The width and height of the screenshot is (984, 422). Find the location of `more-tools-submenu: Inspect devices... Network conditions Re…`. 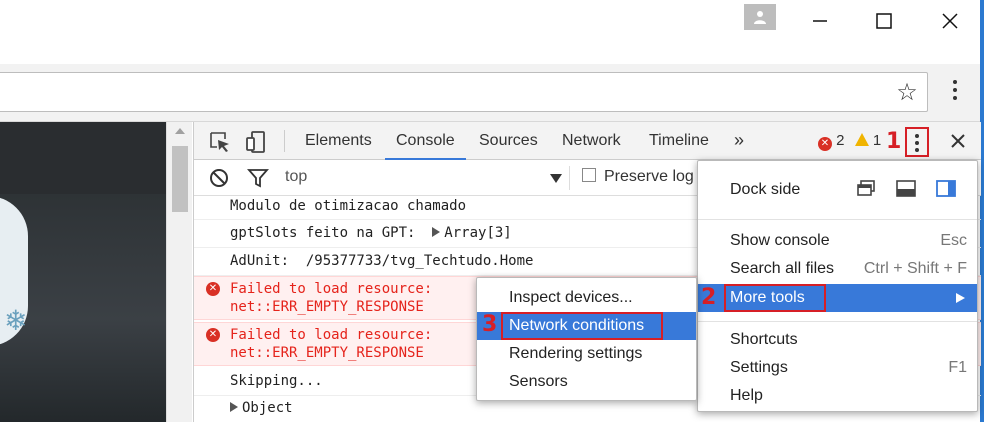

more-tools-submenu: Inspect devices... Network conditions Re… is located at coordinates (586, 339).